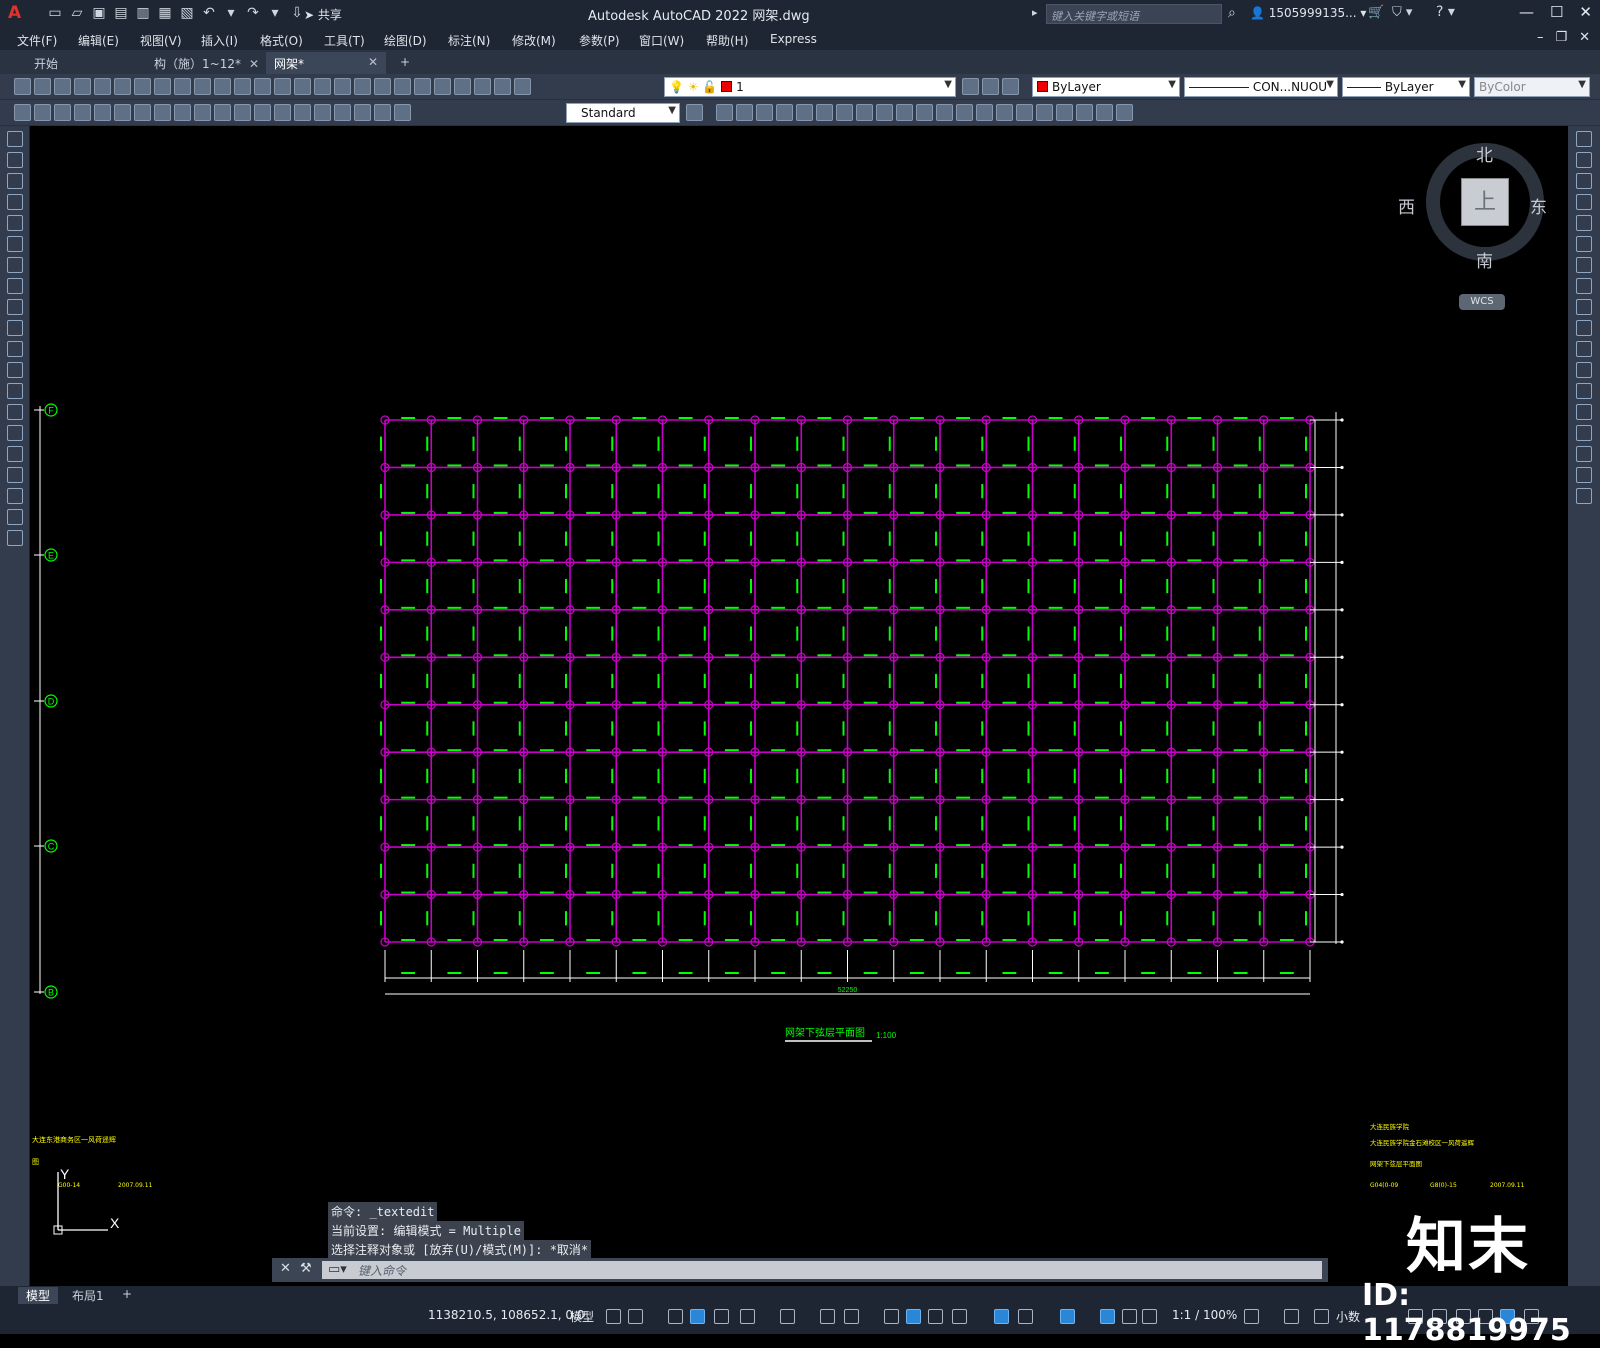  What do you see at coordinates (42, 86) in the screenshot?
I see `open-icon` at bounding box center [42, 86].